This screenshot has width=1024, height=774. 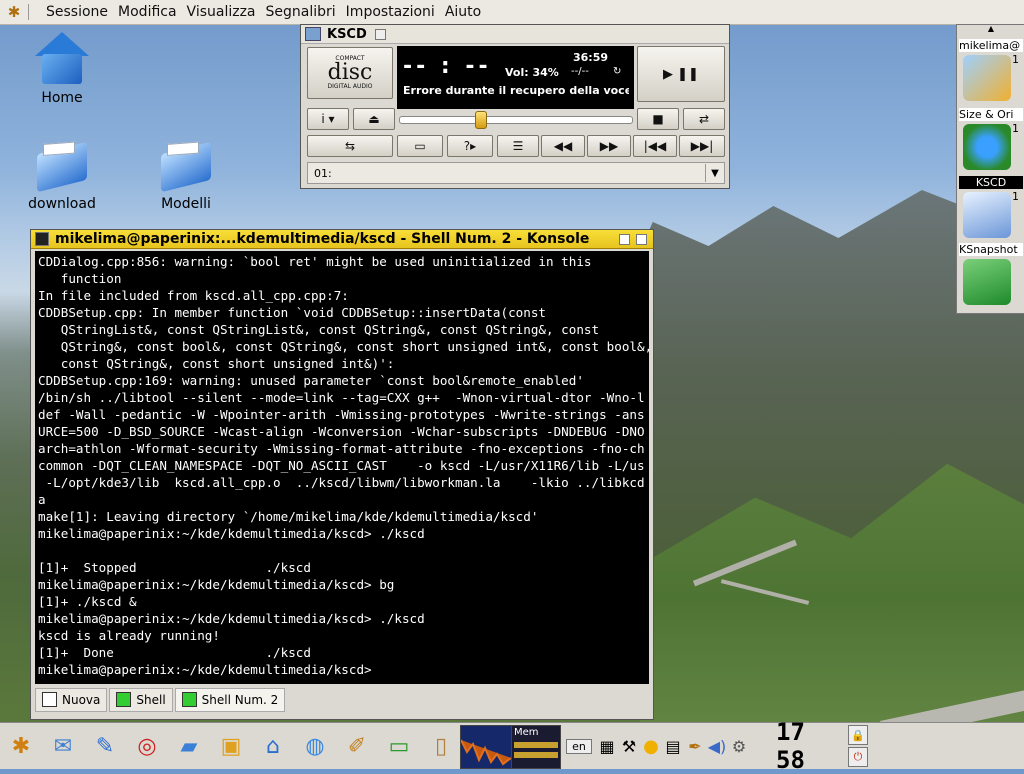 I want to click on kscd-sticky-button, so click(x=380, y=34).